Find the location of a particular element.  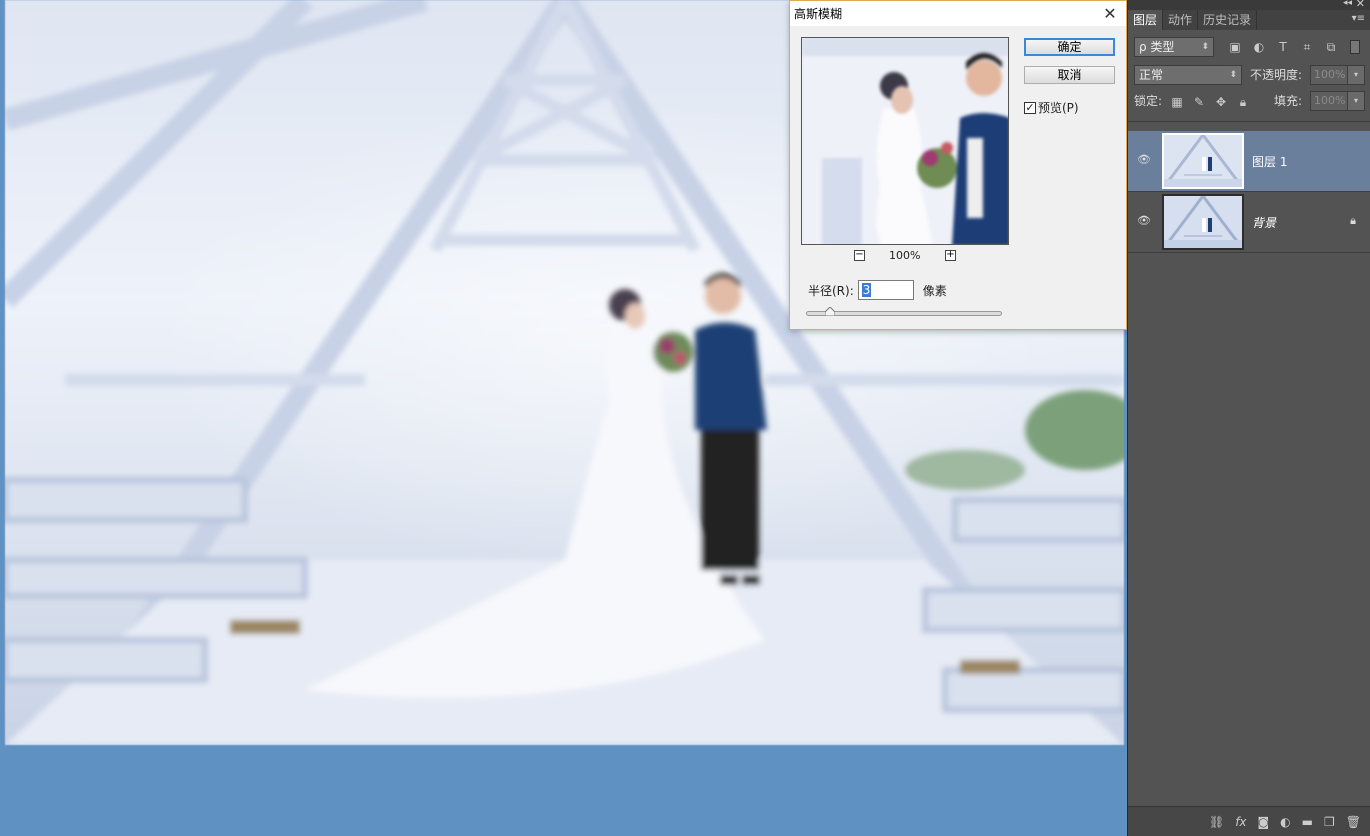

lock-paint-icon: ✎ is located at coordinates (1199, 102).